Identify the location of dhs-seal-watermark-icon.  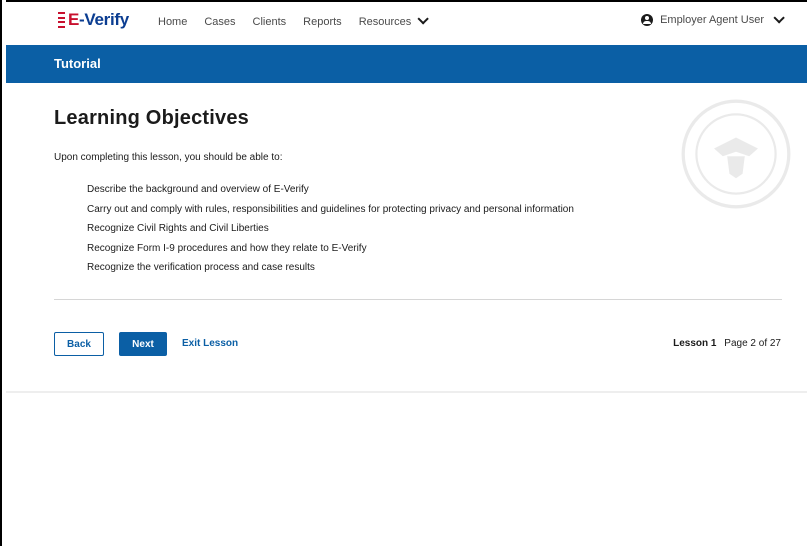
(736, 154).